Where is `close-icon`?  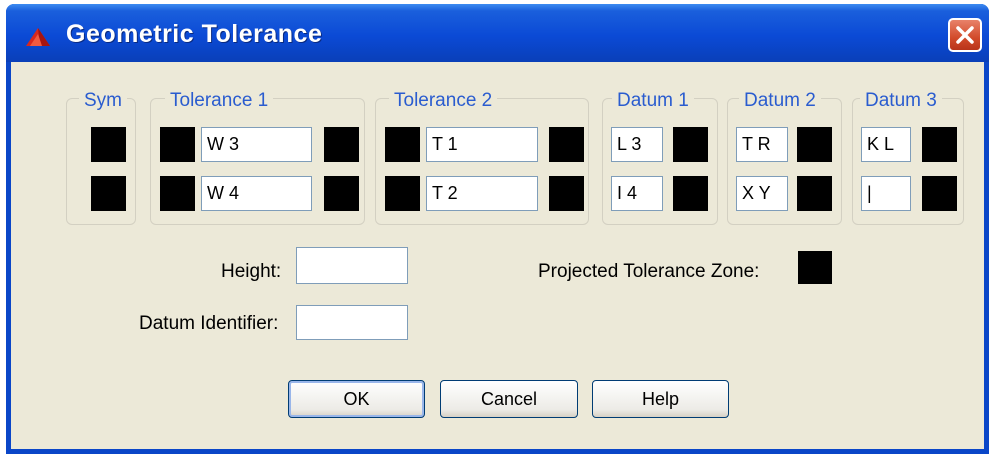
close-icon is located at coordinates (965, 35).